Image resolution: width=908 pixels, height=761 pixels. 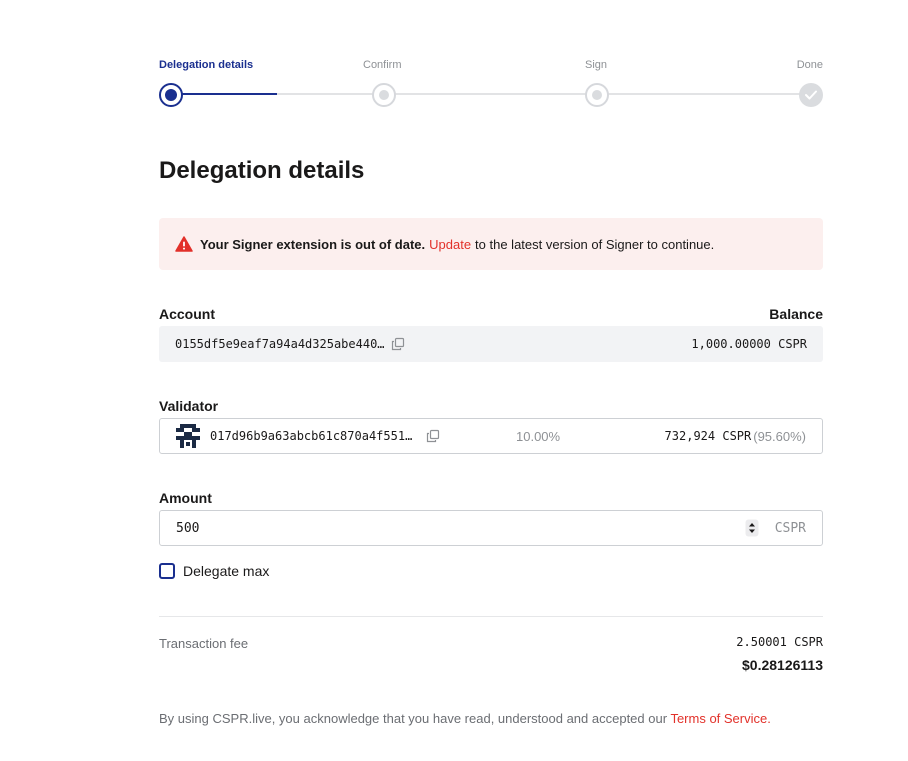 What do you see at coordinates (491, 528) in the screenshot?
I see `amount-field: 500 CSPR` at bounding box center [491, 528].